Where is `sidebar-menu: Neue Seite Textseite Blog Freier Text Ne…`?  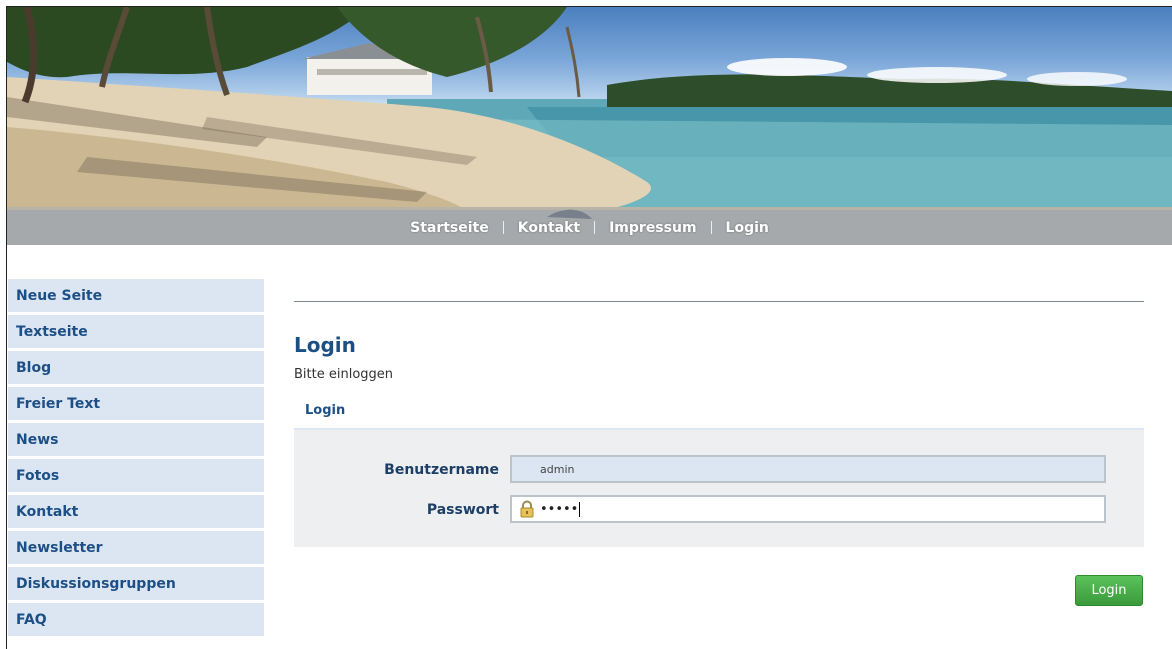
sidebar-menu: Neue Seite Textseite Blog Freier Text Ne… is located at coordinates (136, 459).